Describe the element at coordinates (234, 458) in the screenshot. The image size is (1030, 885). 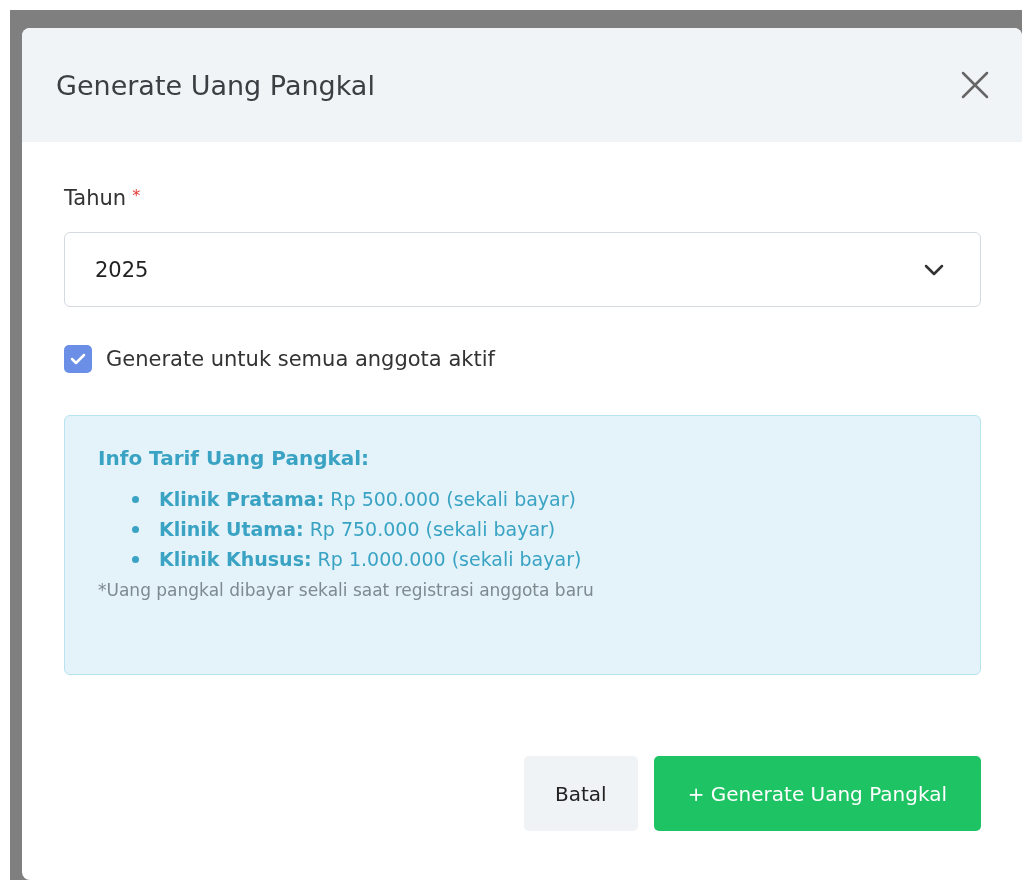
I see `info-title: Info Tarif Uang Pangkal:` at that location.